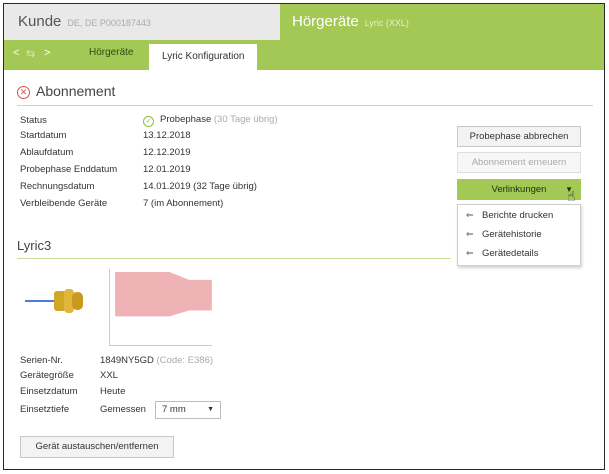 Image resolution: width=609 pixels, height=474 pixels. I want to click on einsetzdatum-value: Heute, so click(113, 391).